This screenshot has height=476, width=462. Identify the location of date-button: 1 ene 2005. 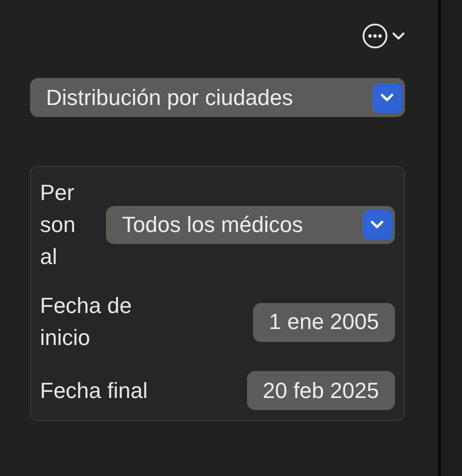
(323, 322).